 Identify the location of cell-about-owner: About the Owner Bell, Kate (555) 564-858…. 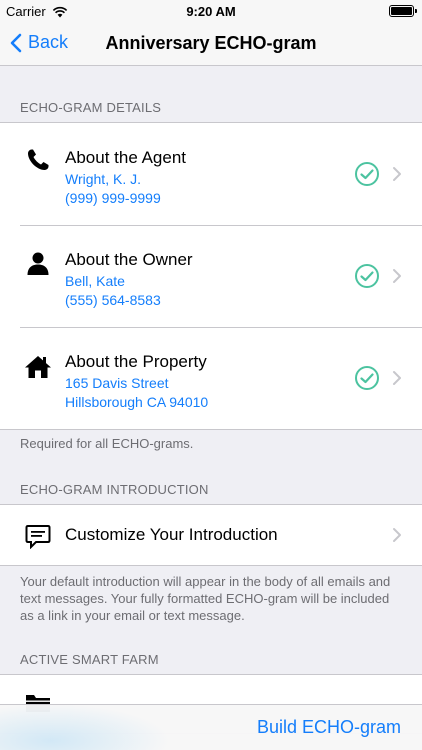
(211, 276).